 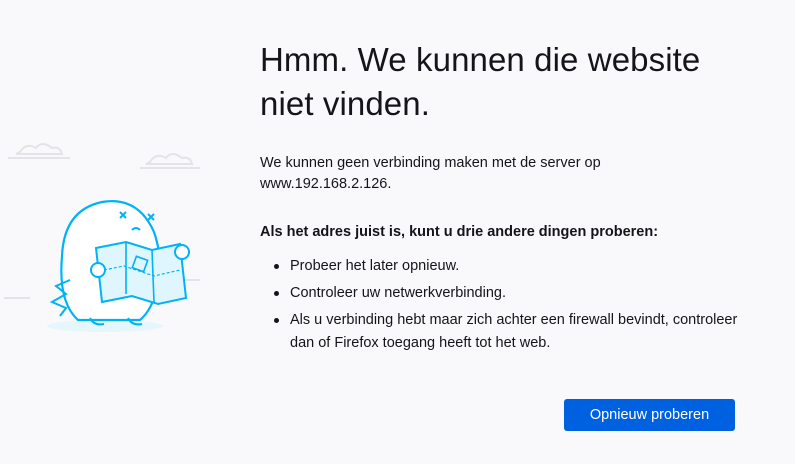 I want to click on confused-monster-with-map-illustration, so click(x=102, y=237).